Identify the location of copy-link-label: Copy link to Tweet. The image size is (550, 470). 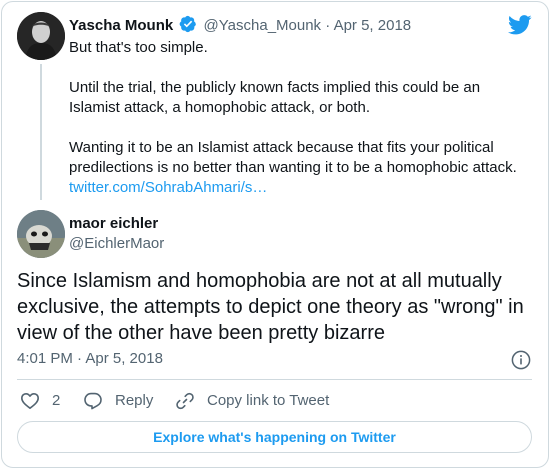
(268, 400).